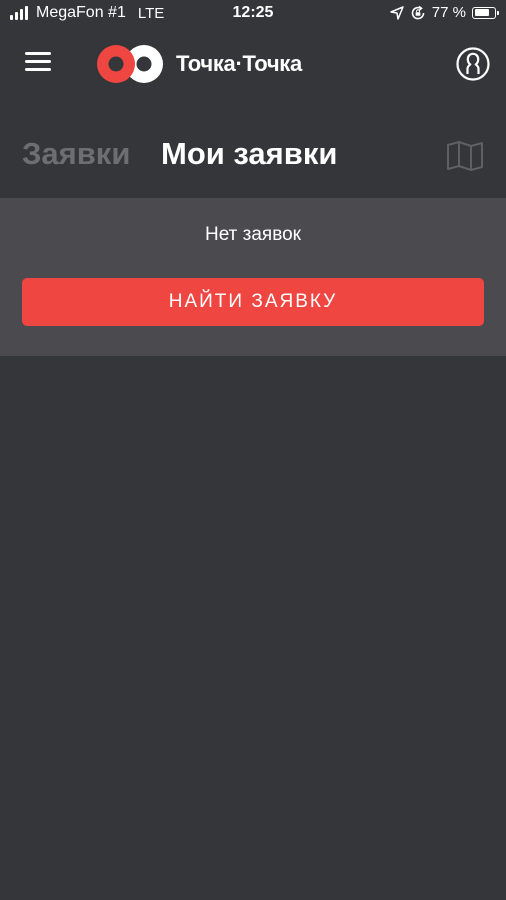  Describe the element at coordinates (130, 64) in the screenshot. I see `logo-circles-icon` at that location.